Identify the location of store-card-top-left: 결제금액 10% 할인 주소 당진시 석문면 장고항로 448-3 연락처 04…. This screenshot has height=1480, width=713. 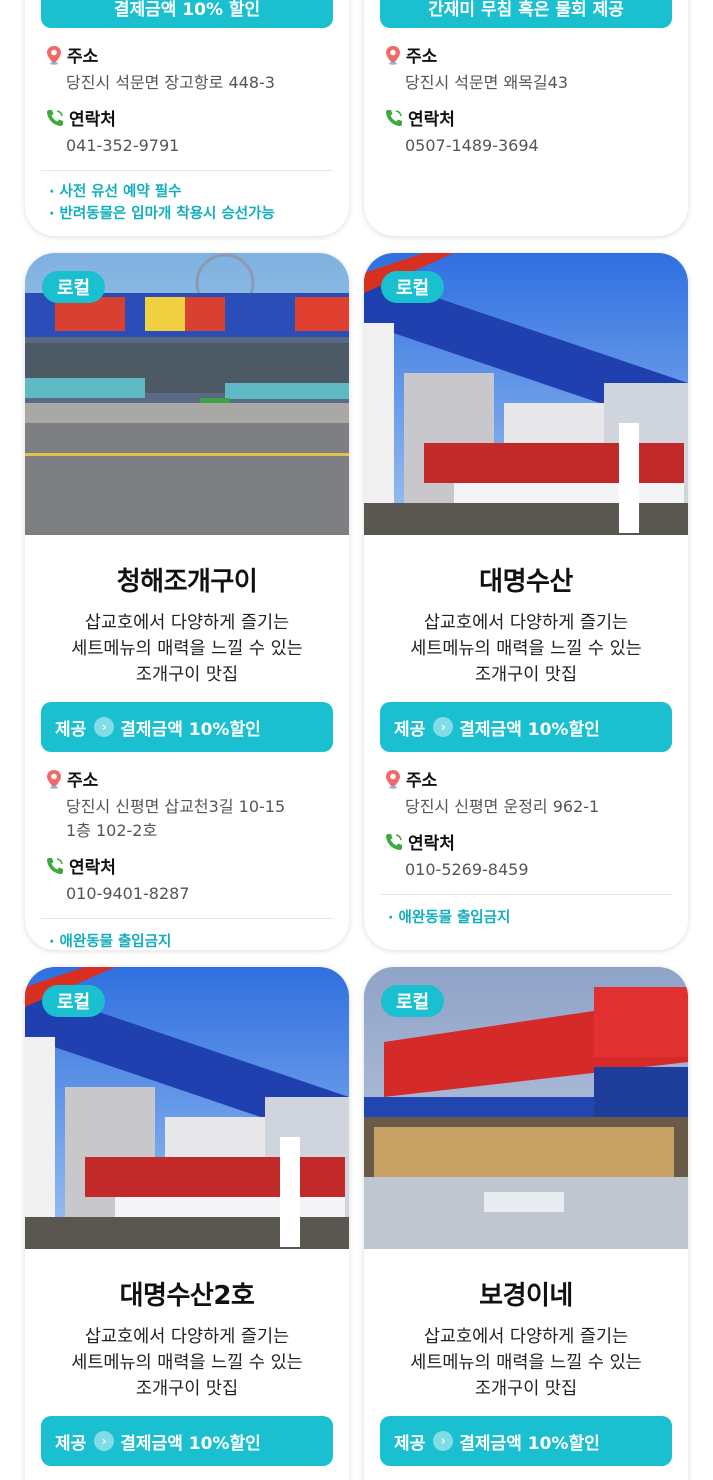
(187, 118).